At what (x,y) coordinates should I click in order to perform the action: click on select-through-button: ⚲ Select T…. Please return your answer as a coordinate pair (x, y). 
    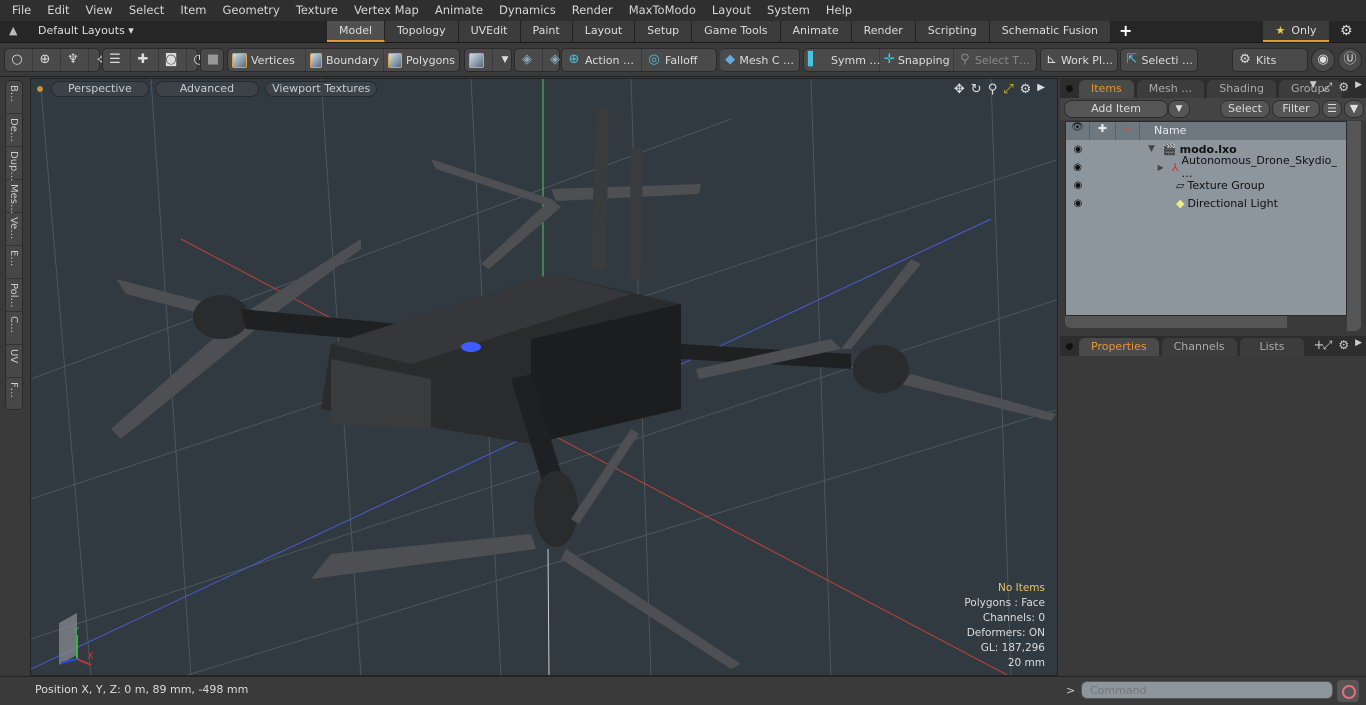
    Looking at the image, I should click on (994, 60).